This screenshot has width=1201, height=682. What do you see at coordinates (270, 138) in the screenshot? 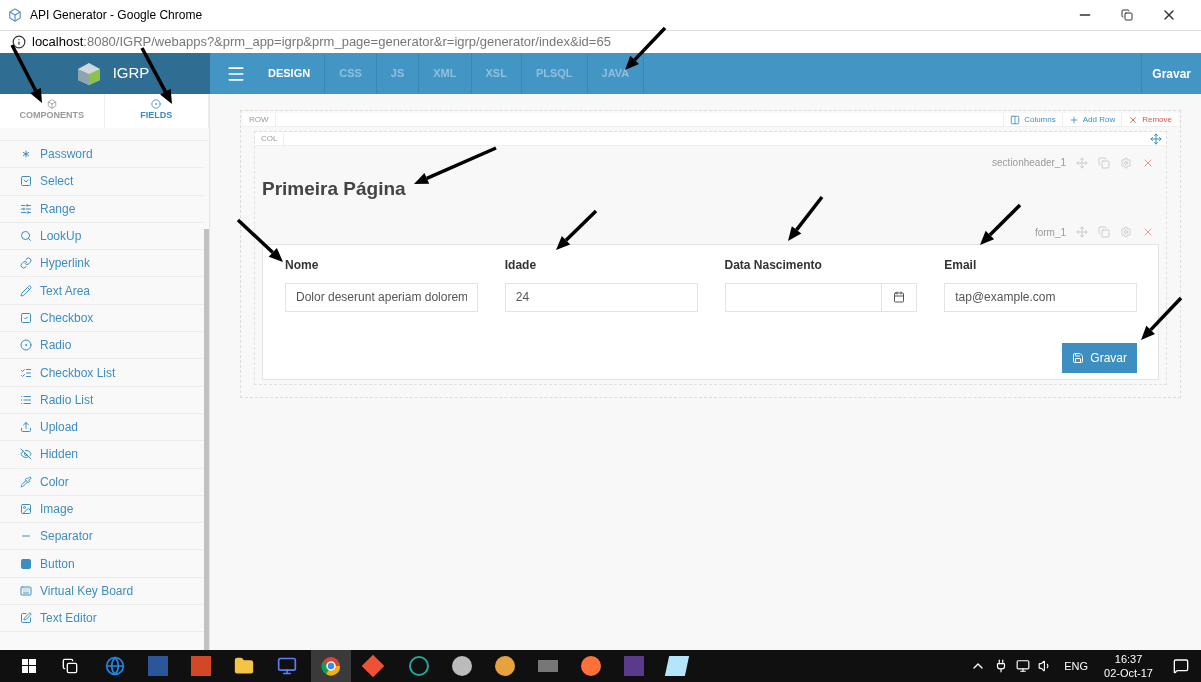
I see `col-label: COL` at bounding box center [270, 138].